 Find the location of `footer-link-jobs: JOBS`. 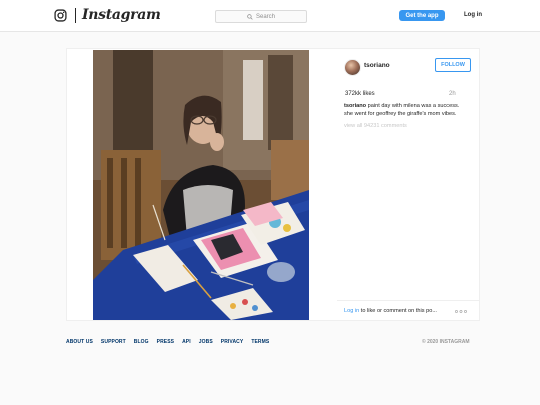

footer-link-jobs: JOBS is located at coordinates (206, 342).